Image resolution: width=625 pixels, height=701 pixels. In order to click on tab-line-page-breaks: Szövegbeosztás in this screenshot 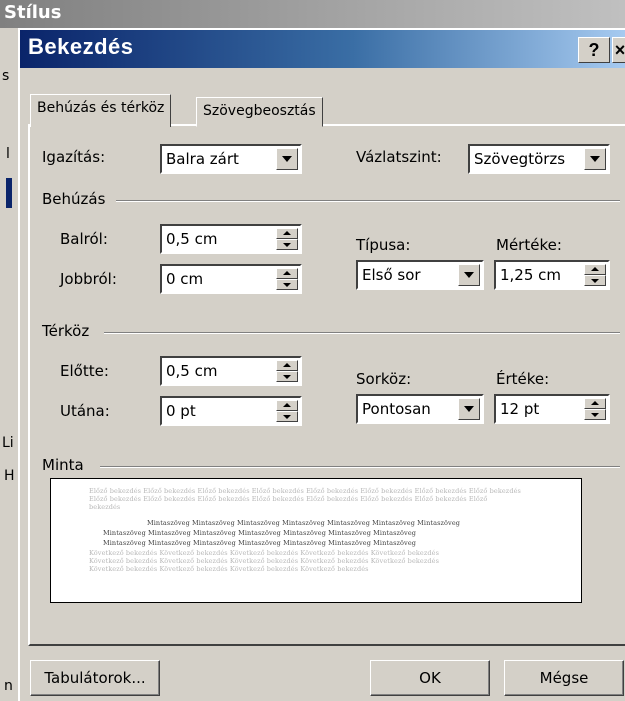, I will do `click(259, 112)`.